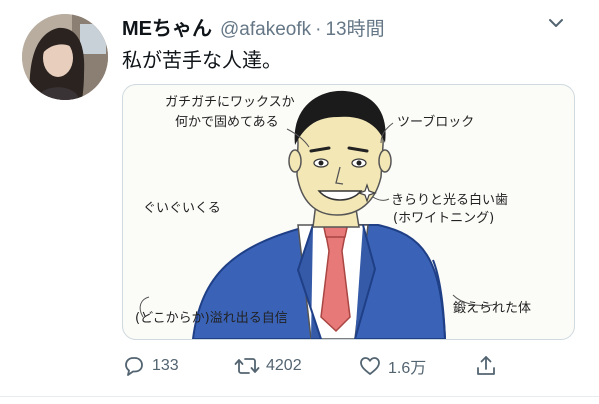 This screenshot has height=404, width=599. Describe the element at coordinates (370, 366) in the screenshot. I see `heart-icon` at that location.